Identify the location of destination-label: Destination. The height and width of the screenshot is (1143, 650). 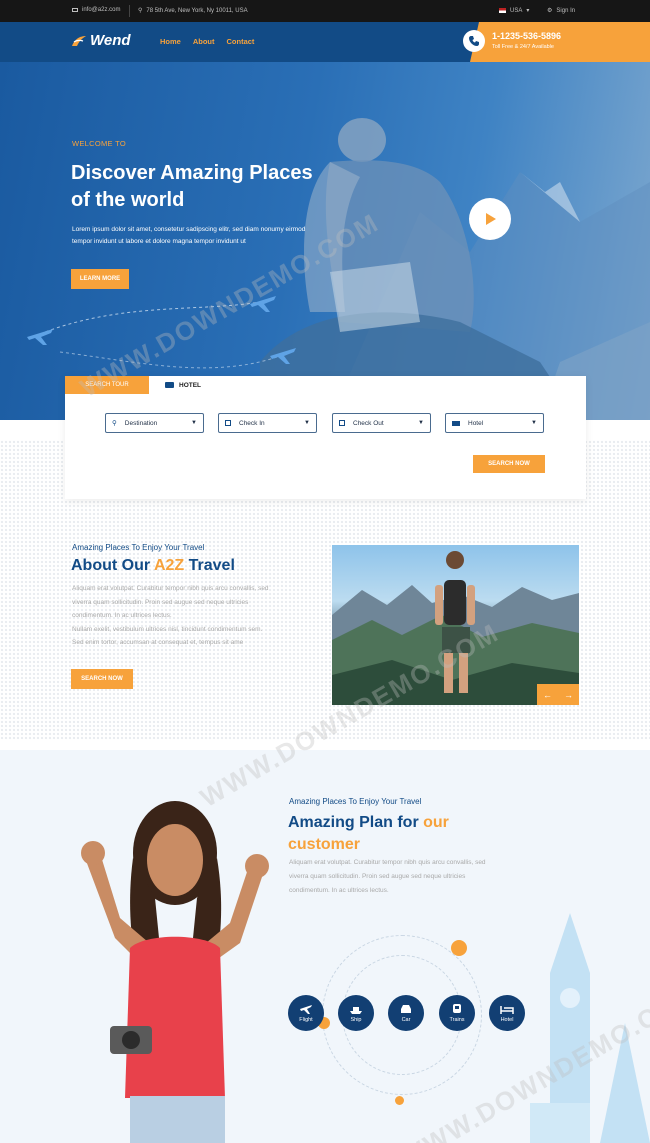
(141, 423).